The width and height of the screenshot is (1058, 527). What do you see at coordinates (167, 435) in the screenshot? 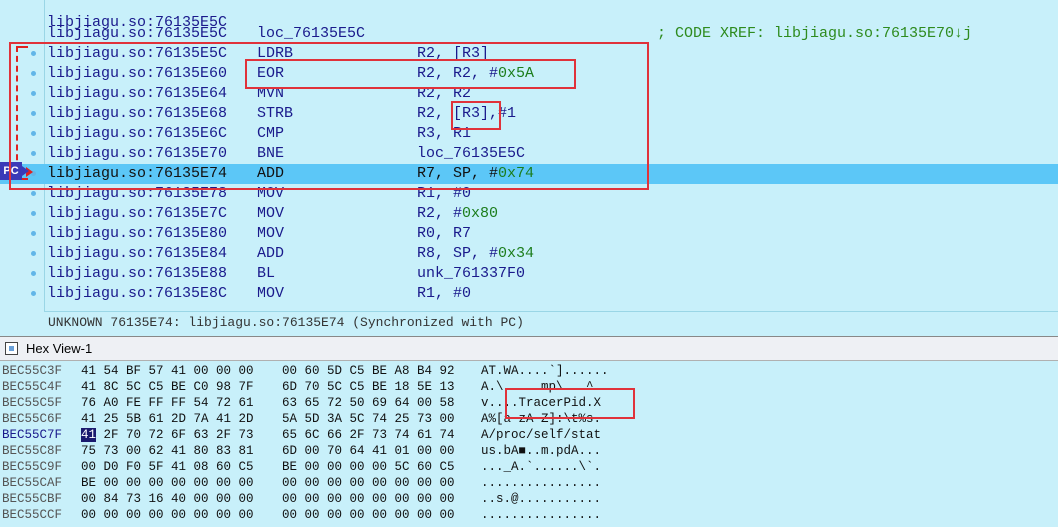
I see `hex-bytes-left: 41 2F 70 72 6F 63 2F 73` at bounding box center [167, 435].